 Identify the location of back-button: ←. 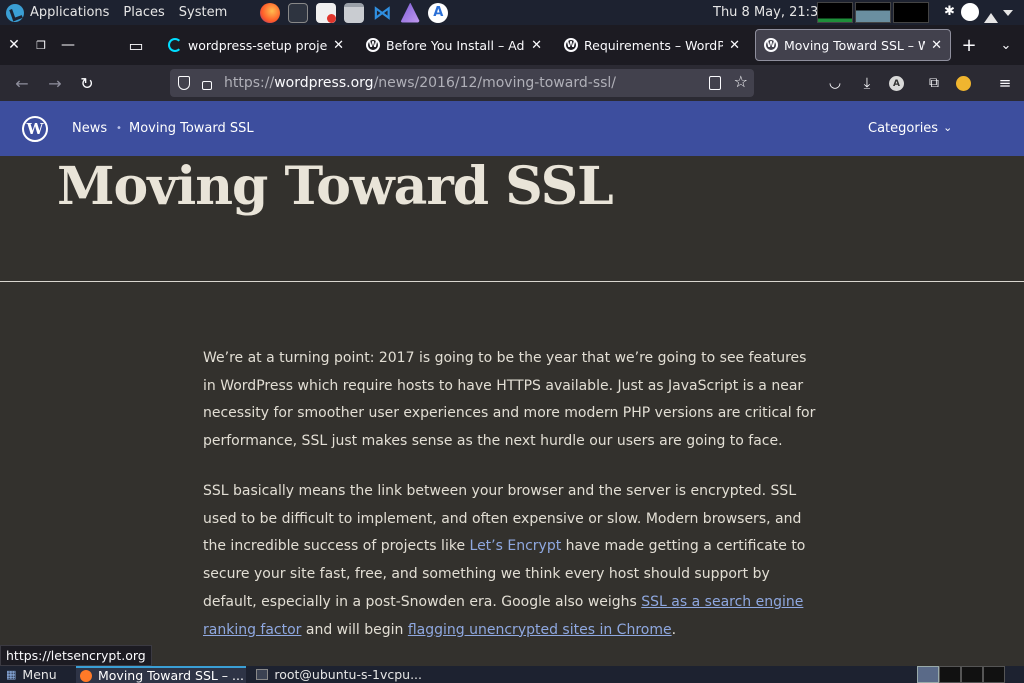
(22, 83).